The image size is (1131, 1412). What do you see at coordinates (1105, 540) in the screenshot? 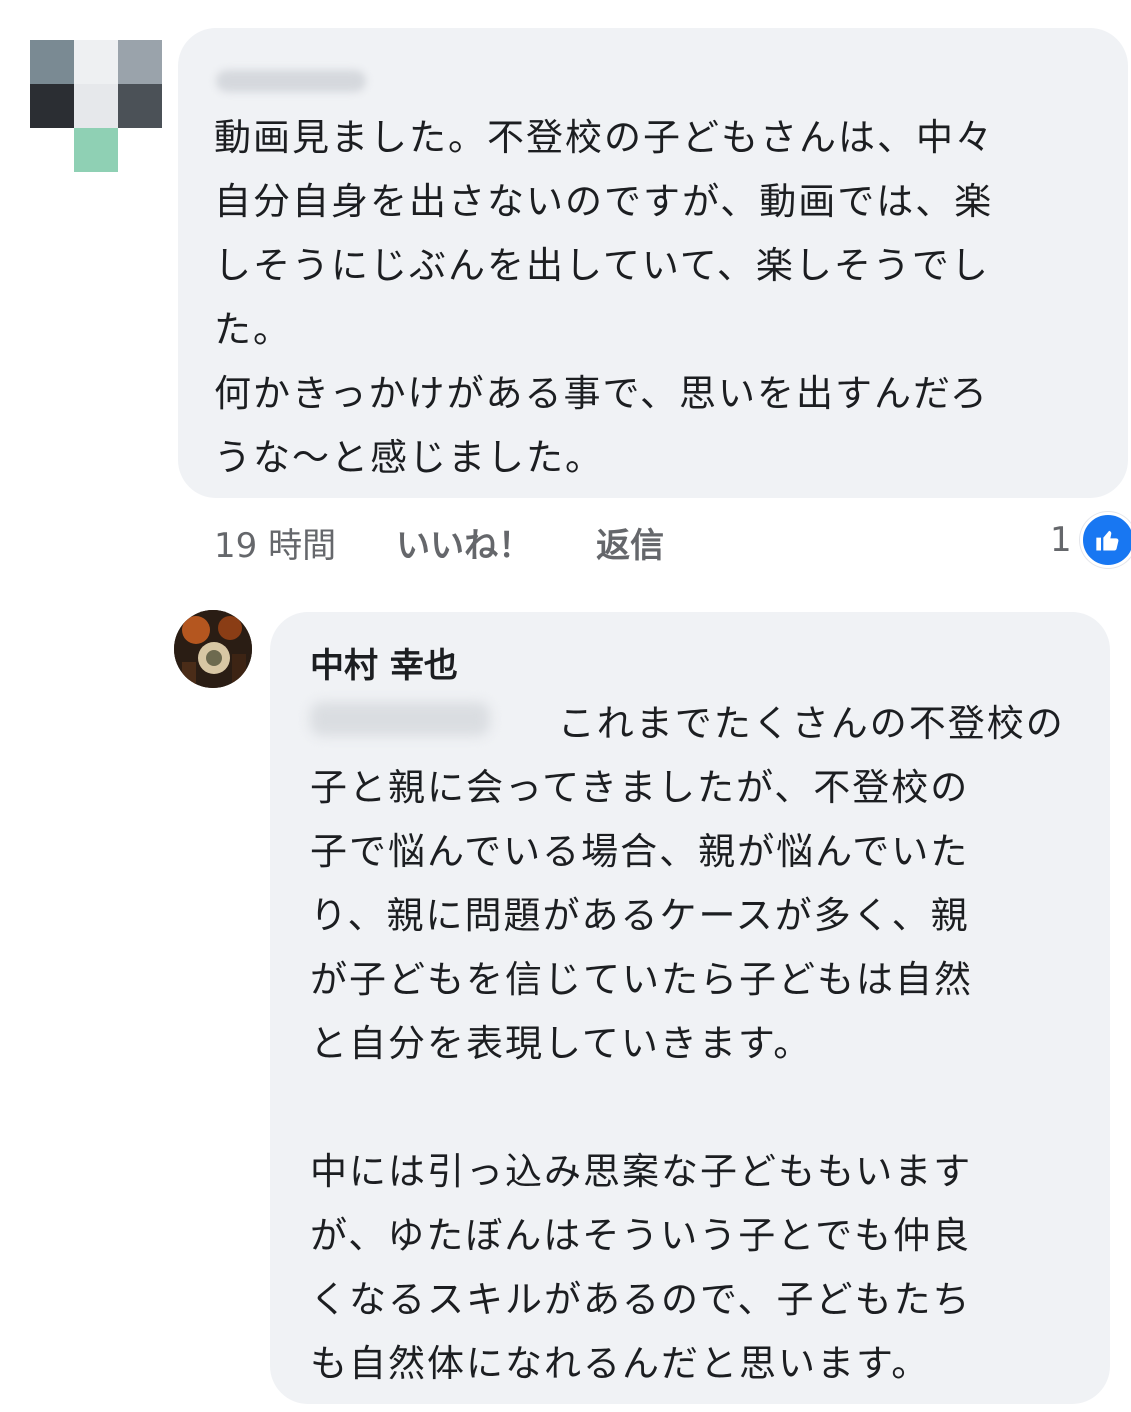
I see `thumbs-up-icon` at bounding box center [1105, 540].